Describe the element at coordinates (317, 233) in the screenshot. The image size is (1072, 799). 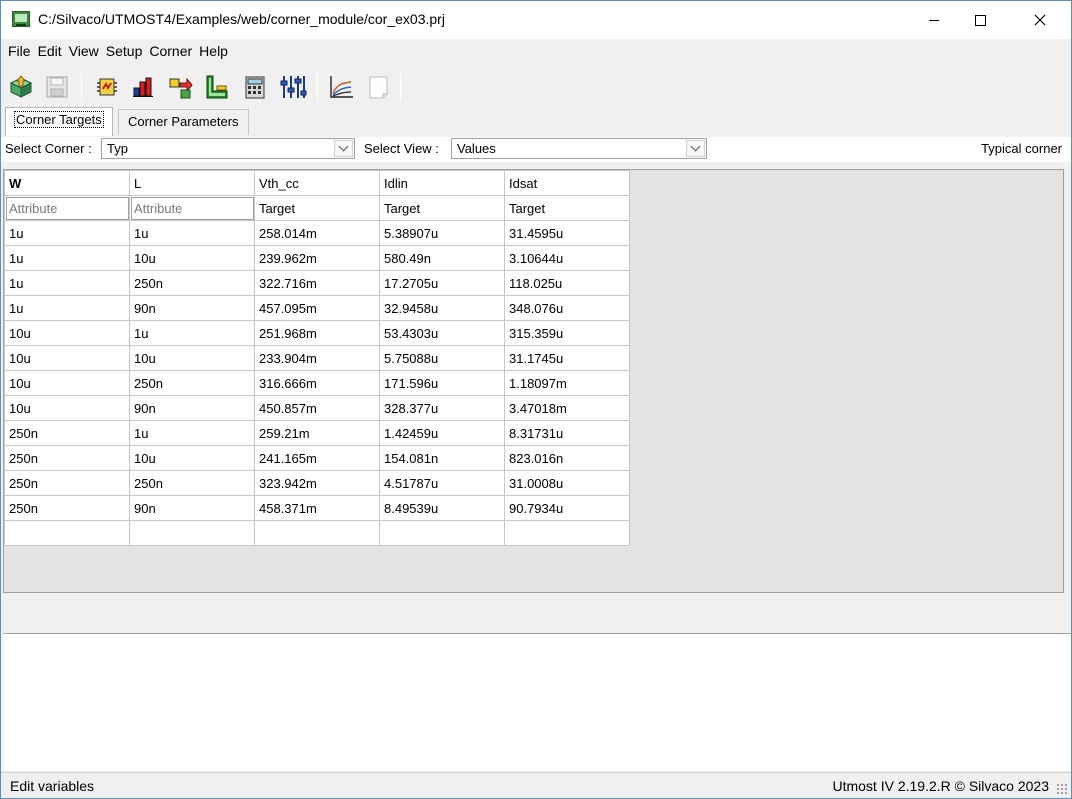
I see `table-cell: 258.014m` at that location.